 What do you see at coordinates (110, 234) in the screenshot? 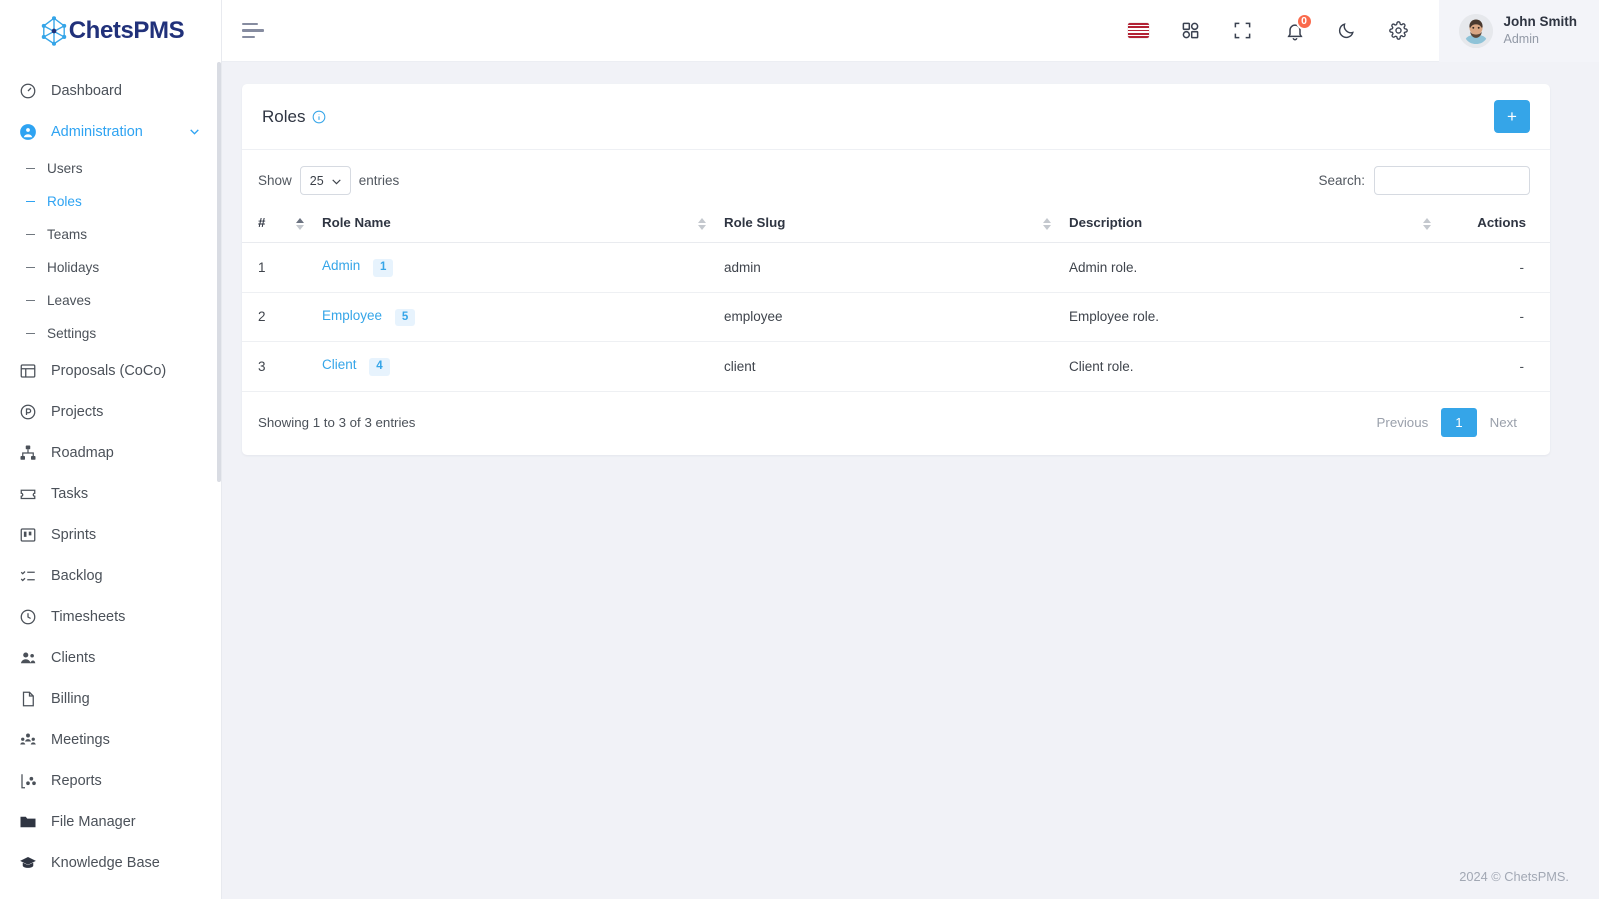
I see `sidebar-item-teams: Teams` at bounding box center [110, 234].